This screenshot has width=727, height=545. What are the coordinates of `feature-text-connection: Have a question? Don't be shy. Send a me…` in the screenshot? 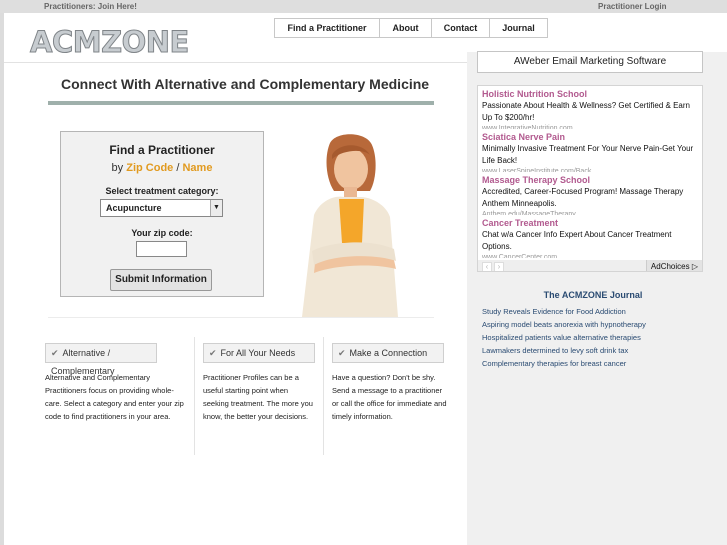 It's located at (389, 397).